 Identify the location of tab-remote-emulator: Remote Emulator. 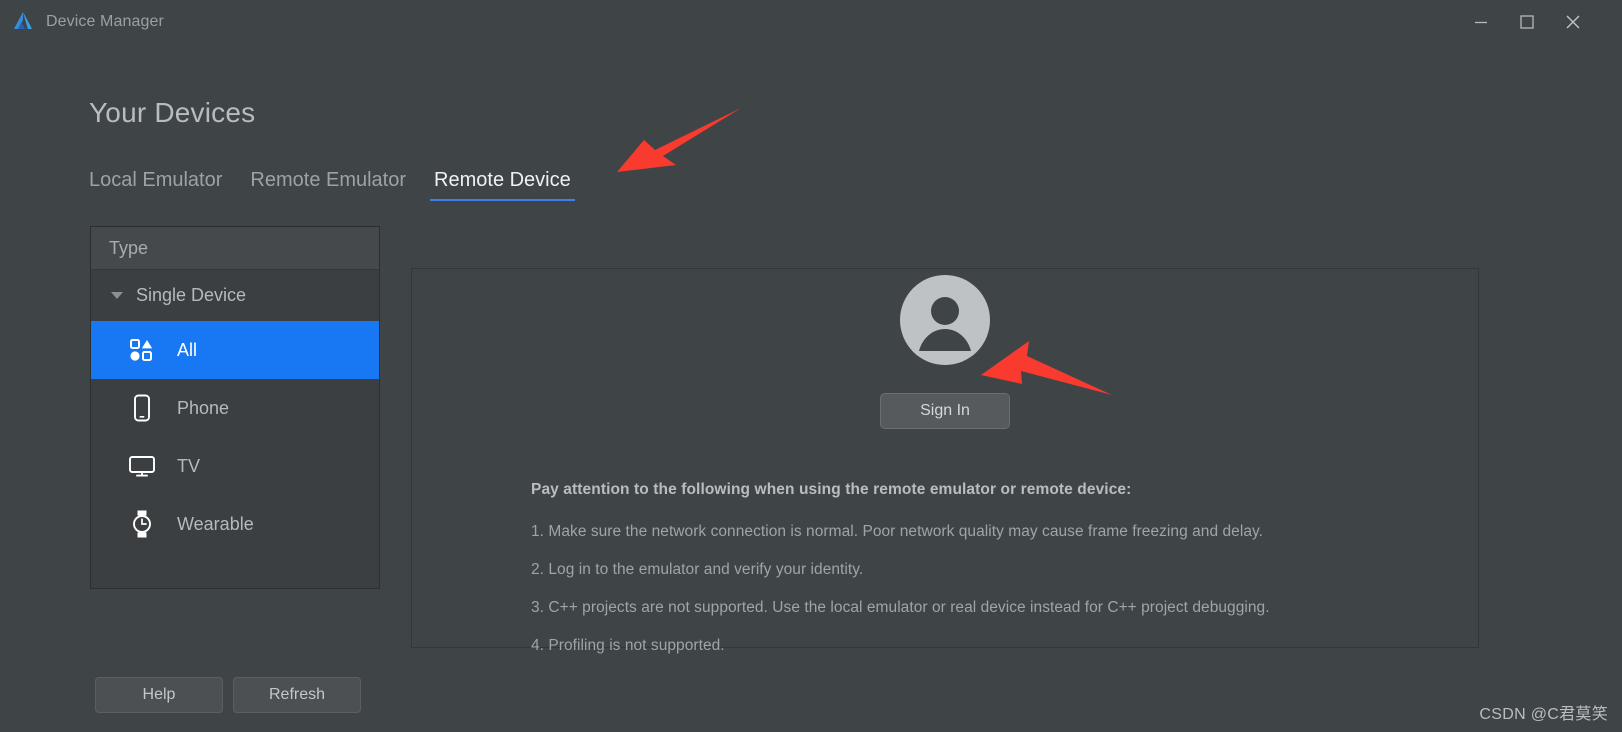
(328, 185).